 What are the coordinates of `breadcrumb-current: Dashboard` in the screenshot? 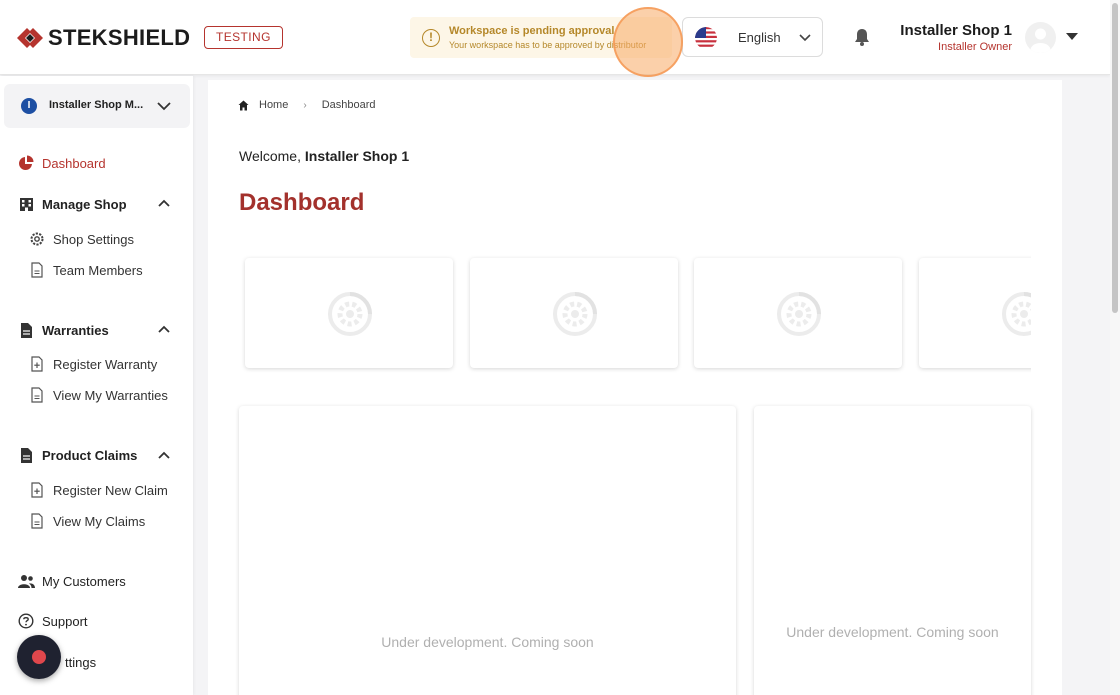 It's located at (348, 105).